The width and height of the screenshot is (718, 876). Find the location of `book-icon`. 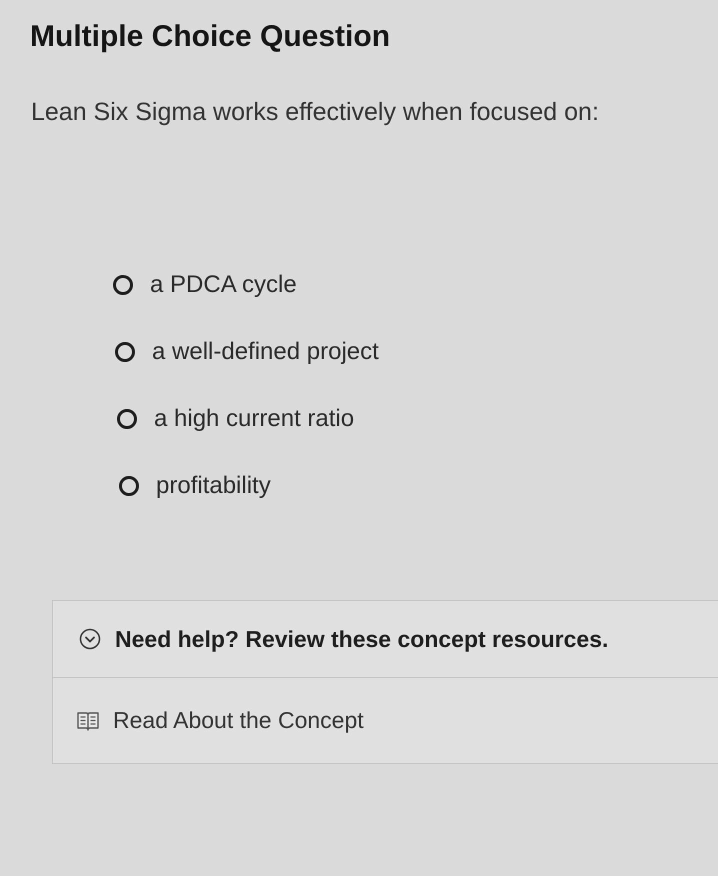

book-icon is located at coordinates (88, 720).